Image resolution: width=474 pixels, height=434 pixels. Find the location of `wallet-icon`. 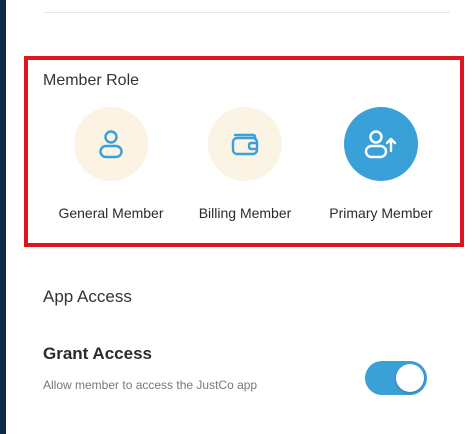

wallet-icon is located at coordinates (245, 144).